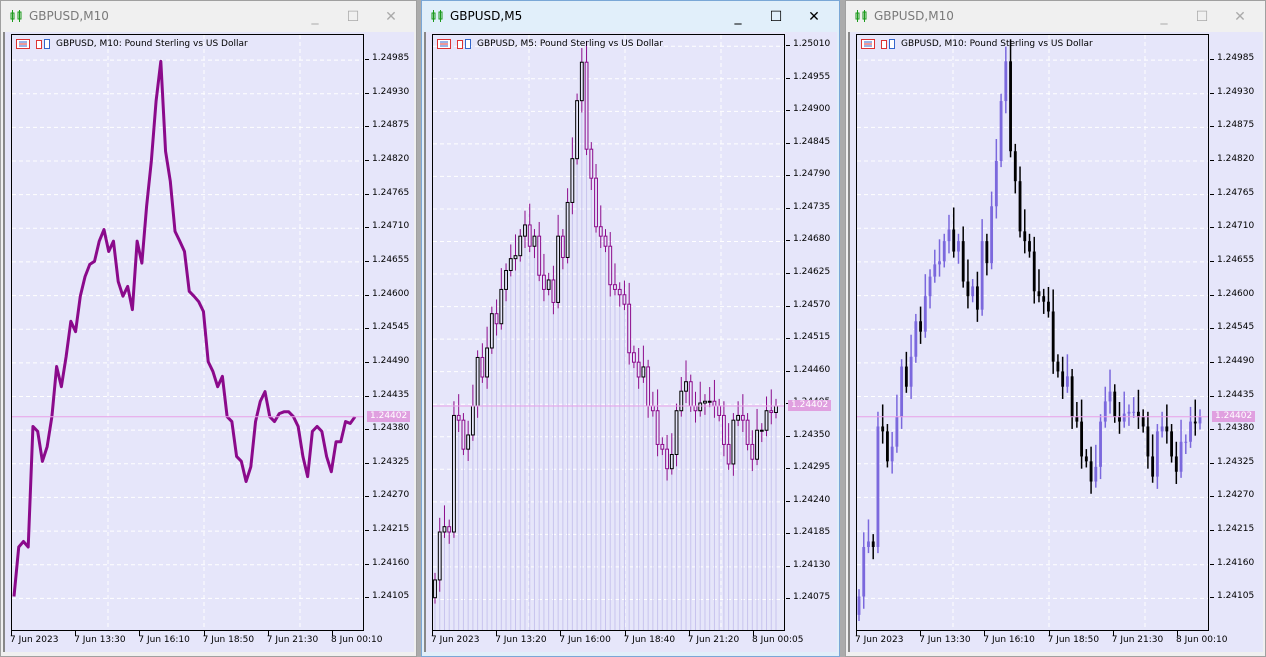 The image size is (1266, 657). What do you see at coordinates (391, 159) in the screenshot?
I see `price-tick-label: 1.24820` at bounding box center [391, 159].